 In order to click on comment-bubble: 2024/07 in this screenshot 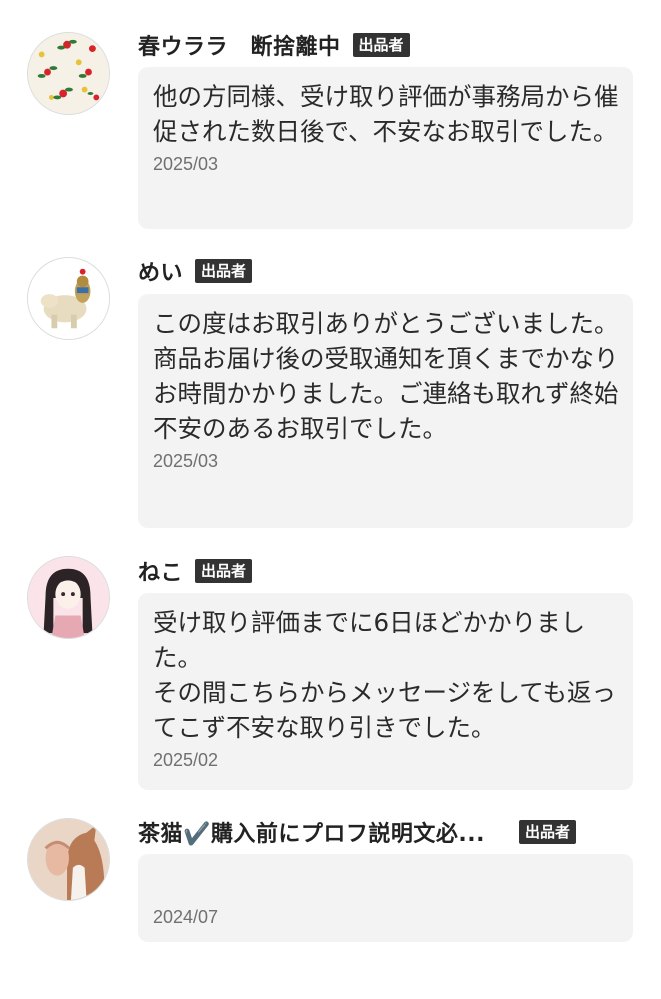, I will do `click(385, 898)`.